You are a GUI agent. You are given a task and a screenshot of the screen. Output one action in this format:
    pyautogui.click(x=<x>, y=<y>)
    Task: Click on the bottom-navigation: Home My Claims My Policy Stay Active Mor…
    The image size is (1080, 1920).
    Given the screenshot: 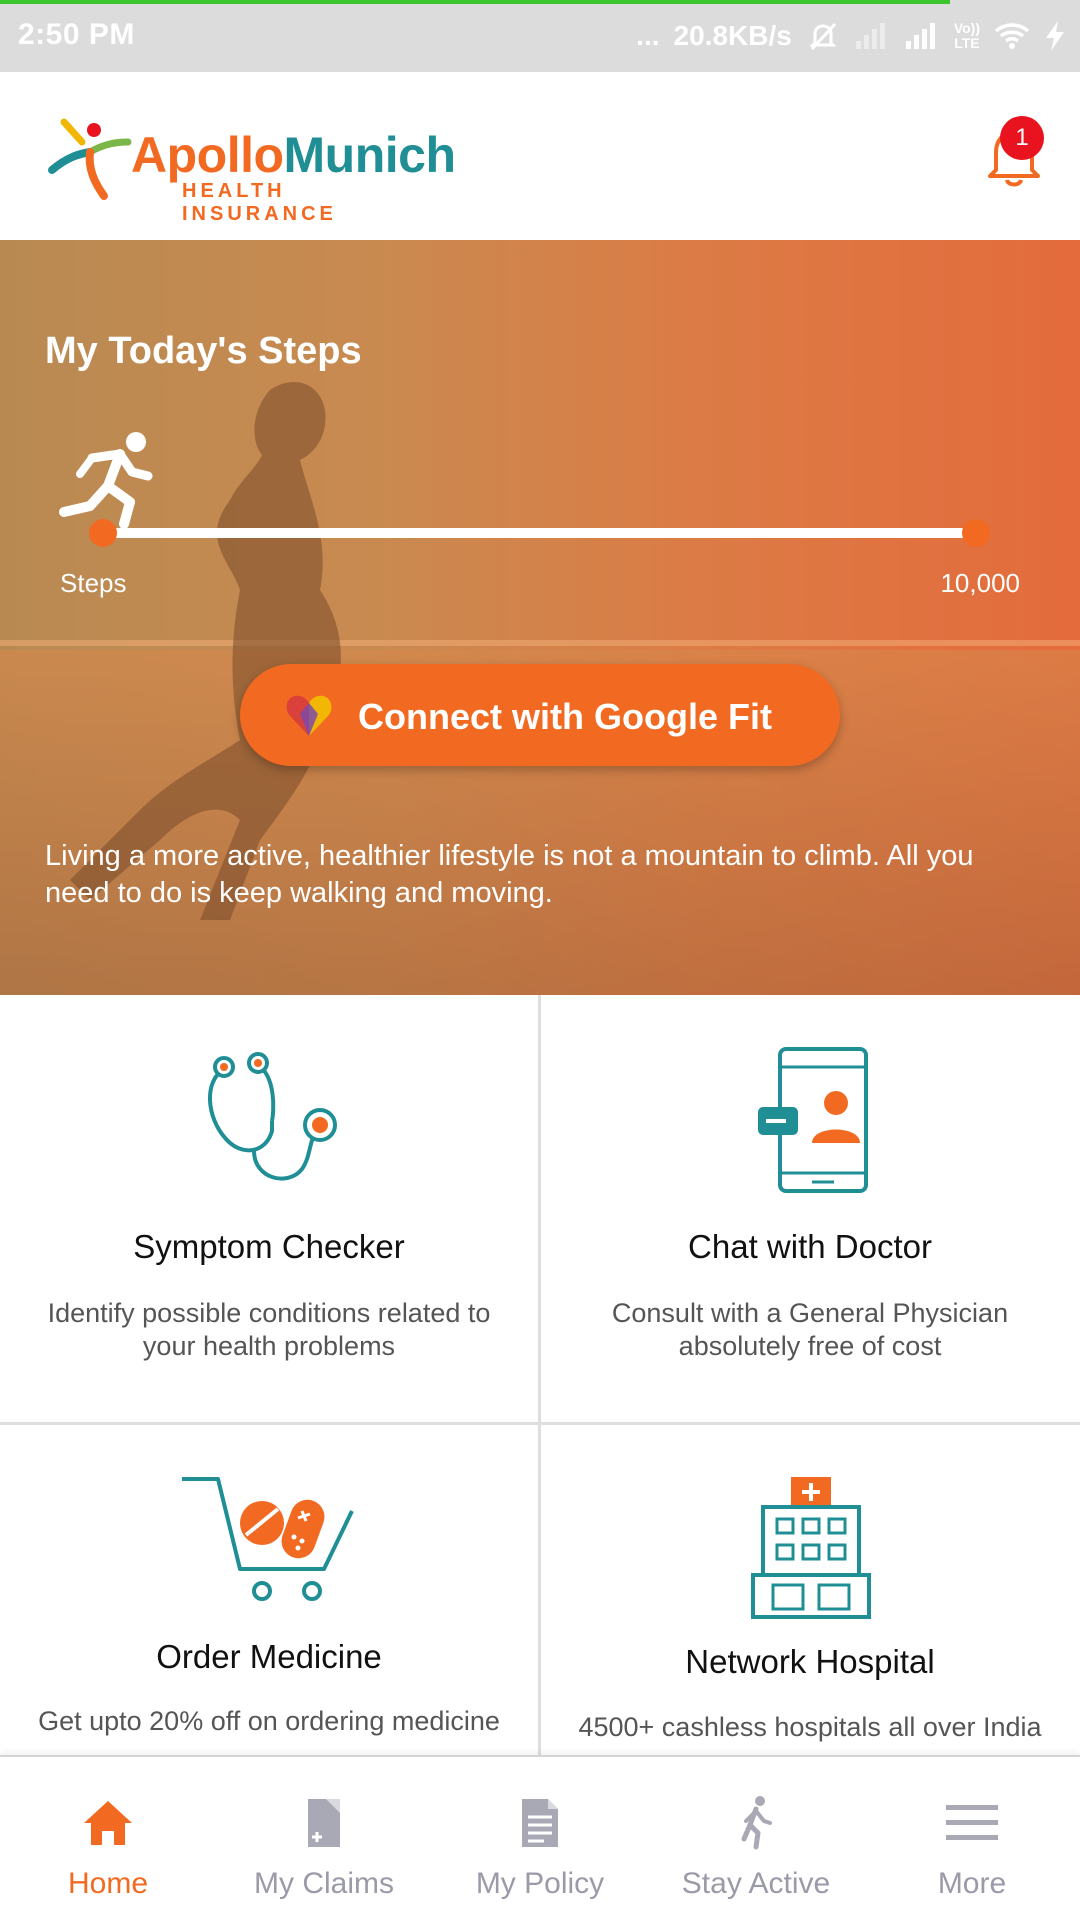 What is the action you would take?
    pyautogui.click(x=540, y=1837)
    